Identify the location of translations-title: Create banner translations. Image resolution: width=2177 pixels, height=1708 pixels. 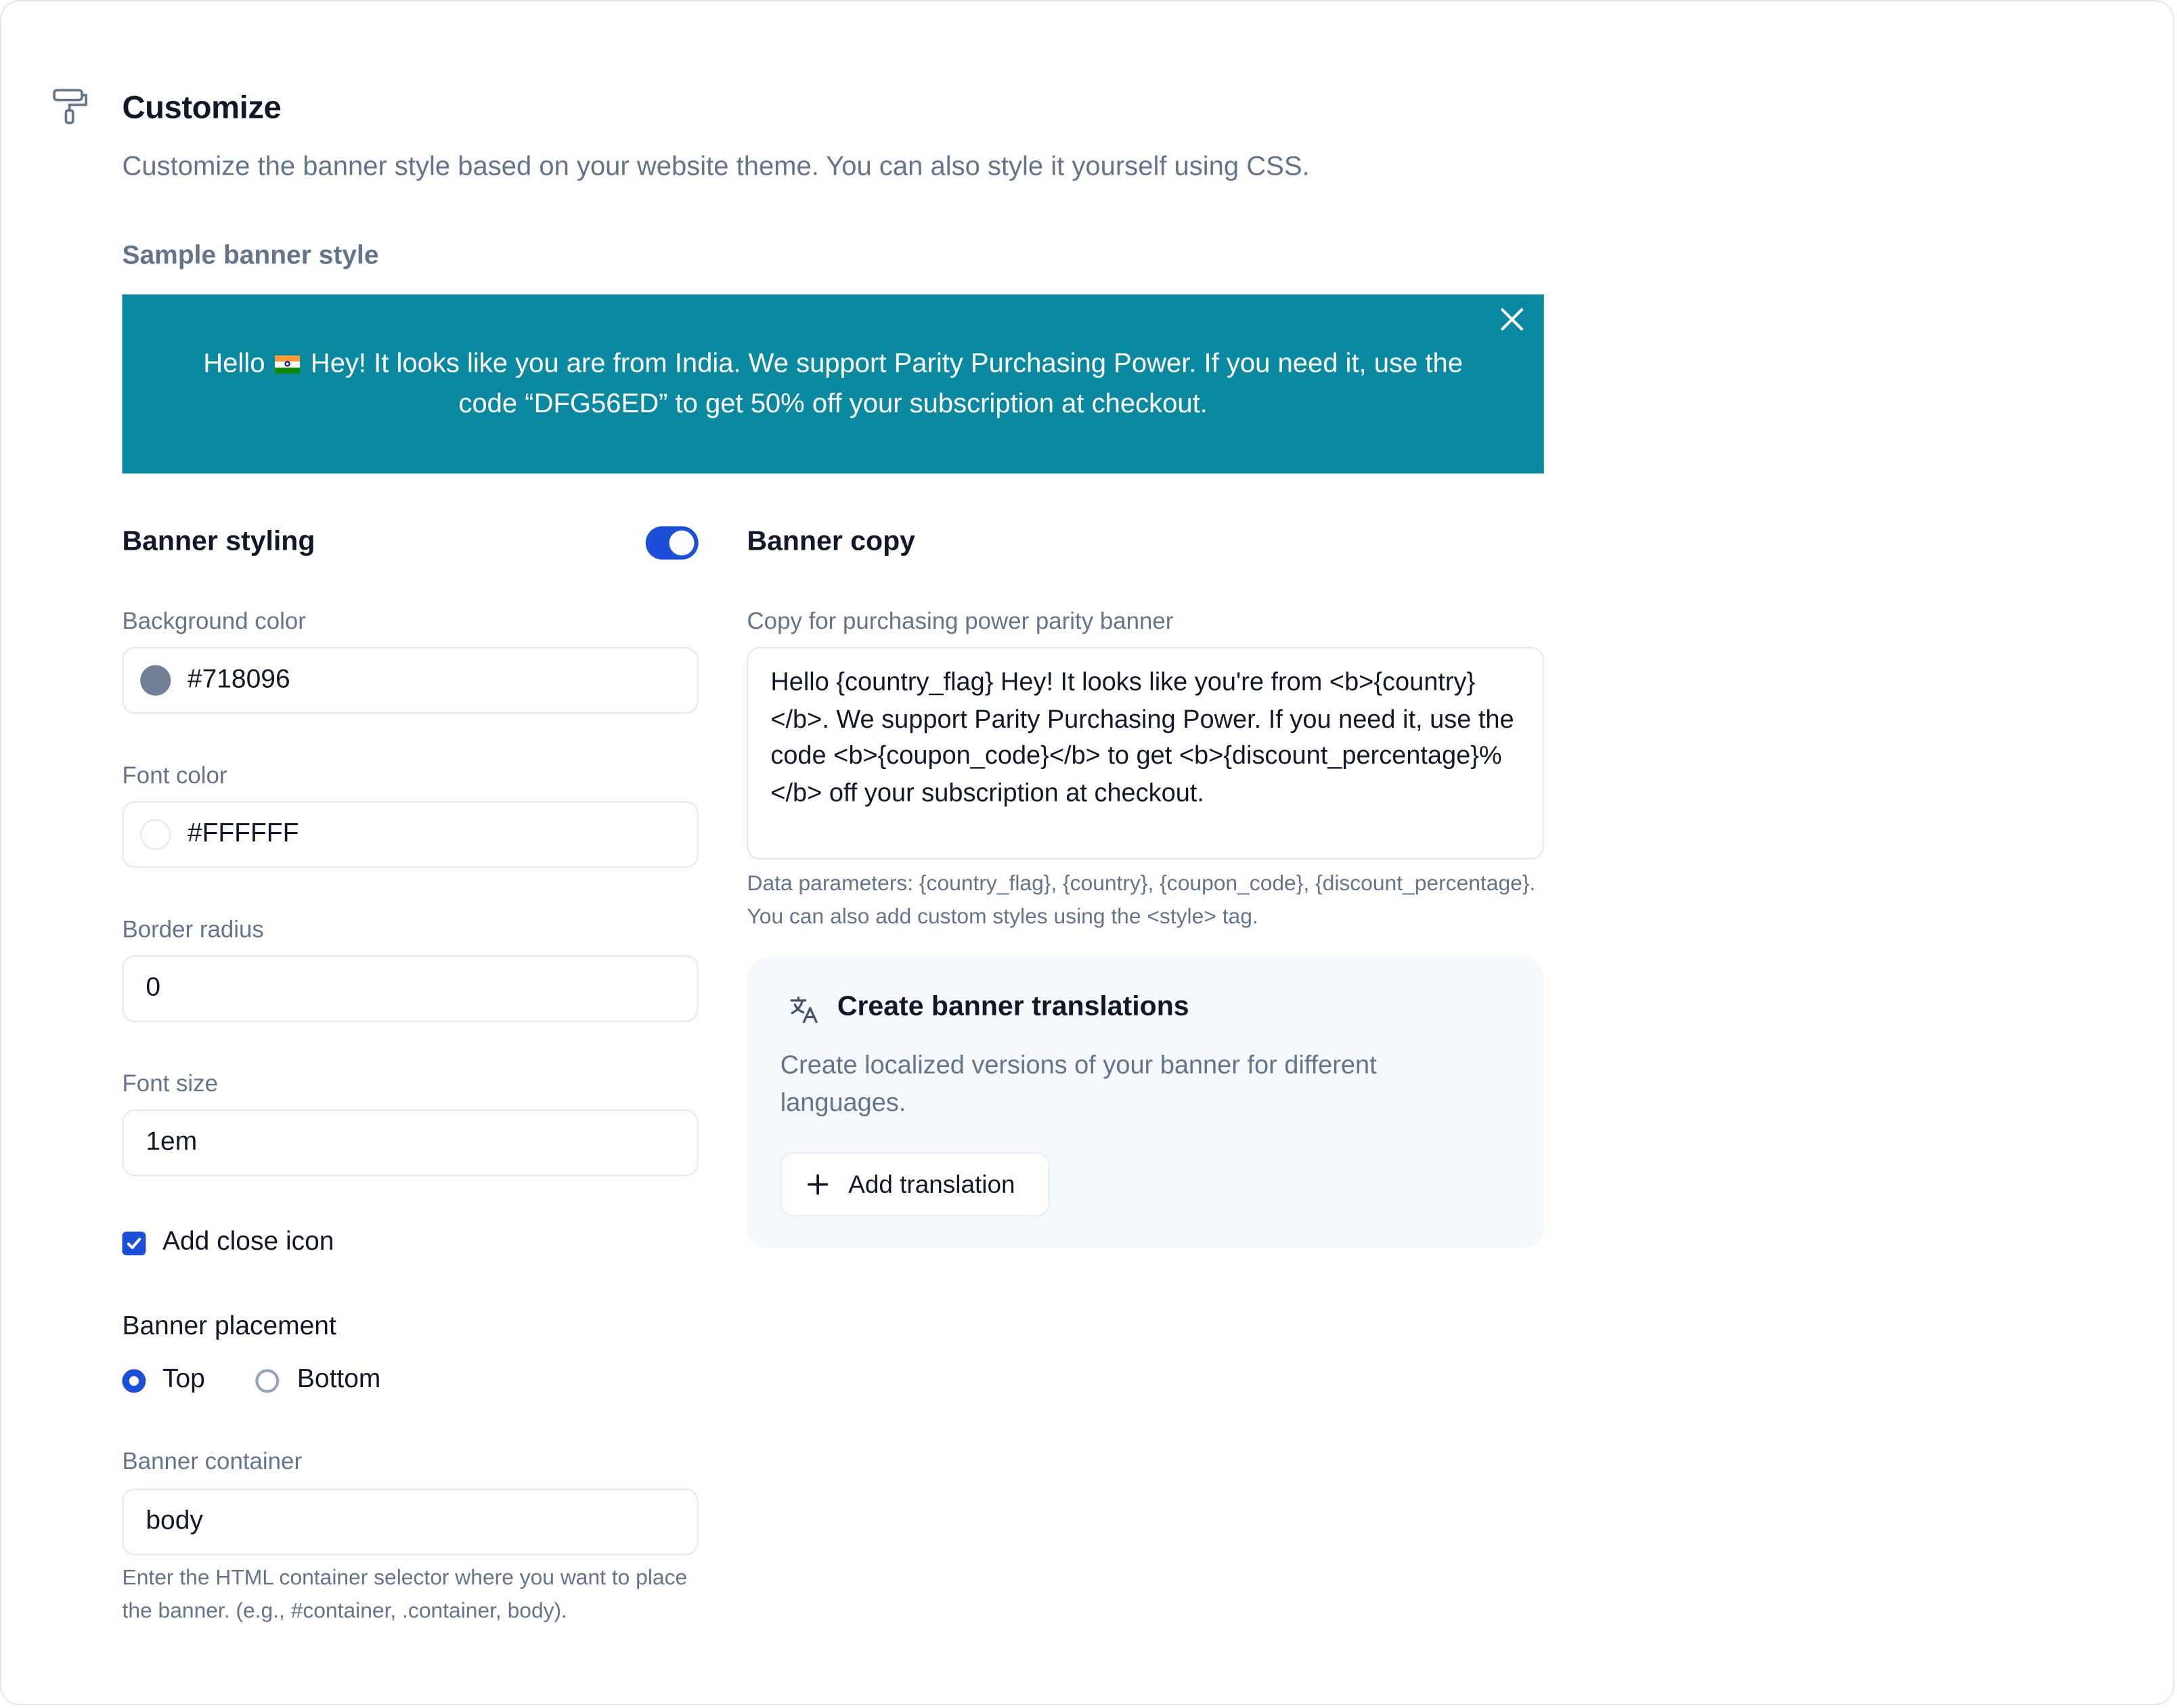
(1013, 1006).